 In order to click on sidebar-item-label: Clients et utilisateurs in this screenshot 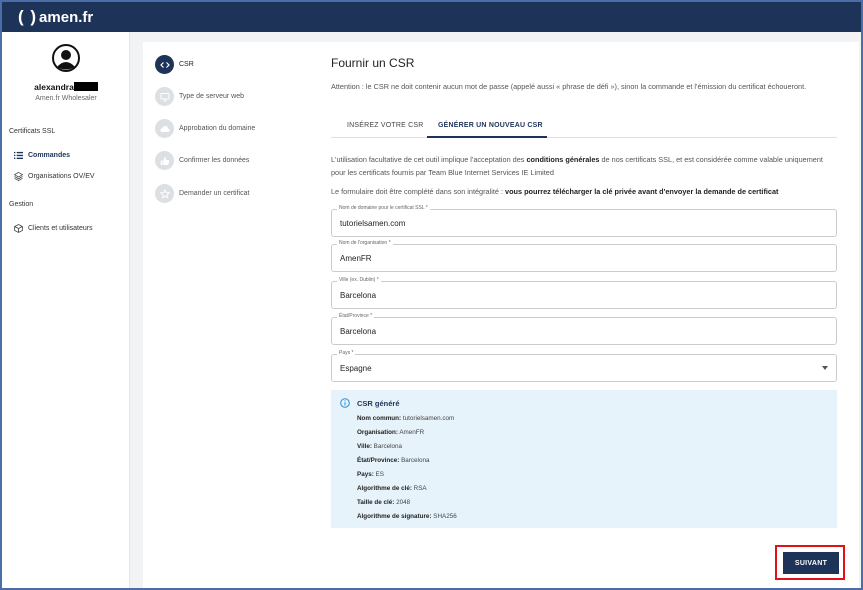, I will do `click(60, 228)`.